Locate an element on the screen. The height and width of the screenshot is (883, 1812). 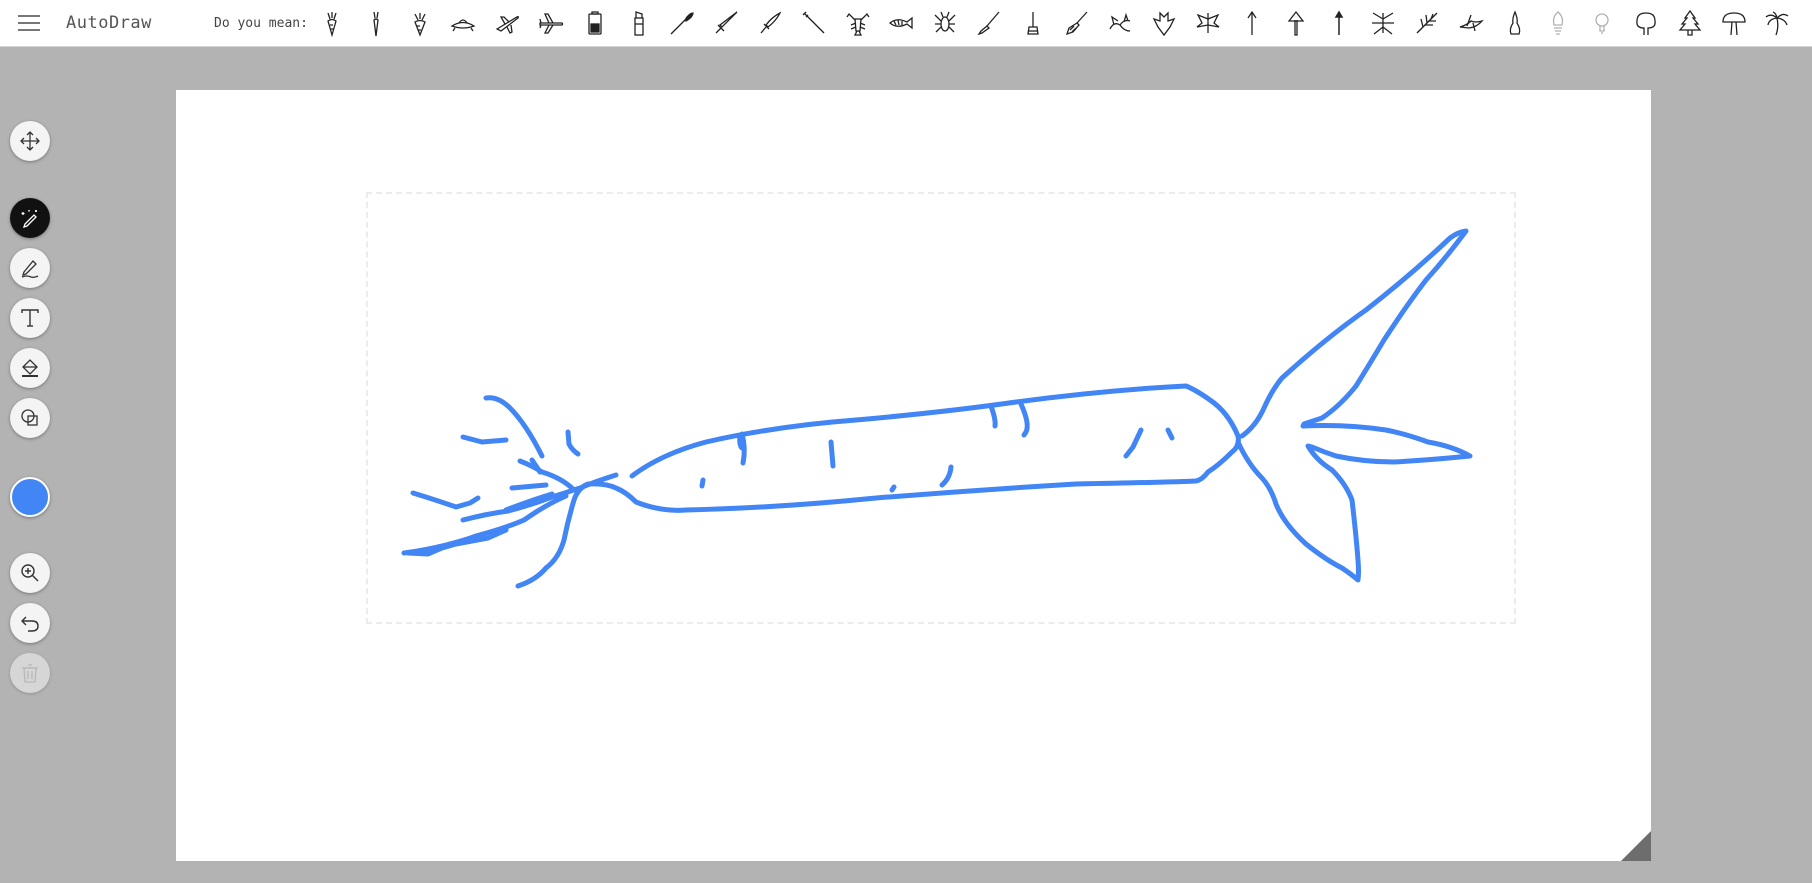
hamburger-menu-icon is located at coordinates (29, 23).